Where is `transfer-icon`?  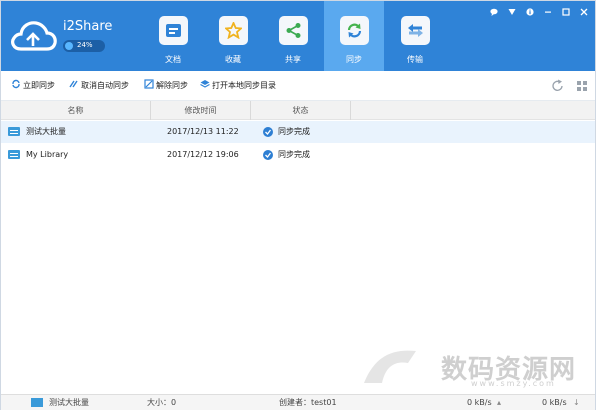
transfer-icon is located at coordinates (415, 30).